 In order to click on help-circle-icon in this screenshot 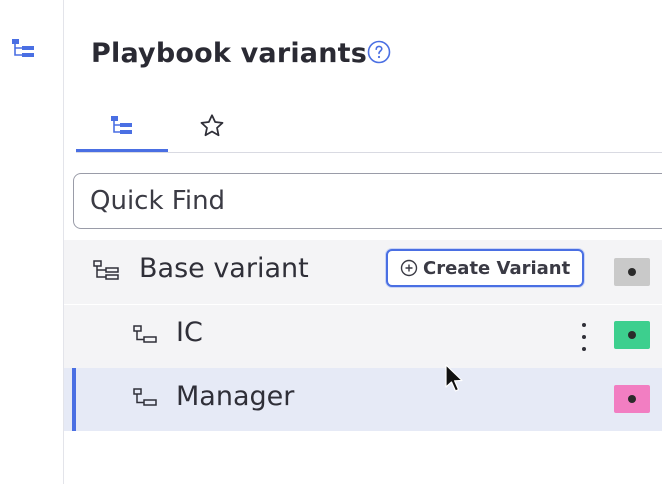, I will do `click(379, 52)`.